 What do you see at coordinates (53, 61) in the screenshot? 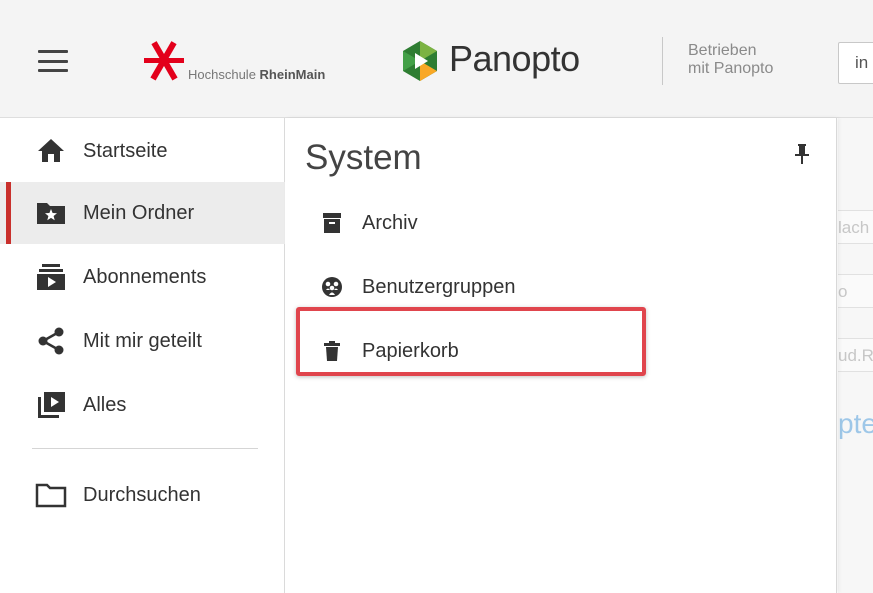
I see `hamburger-icon` at bounding box center [53, 61].